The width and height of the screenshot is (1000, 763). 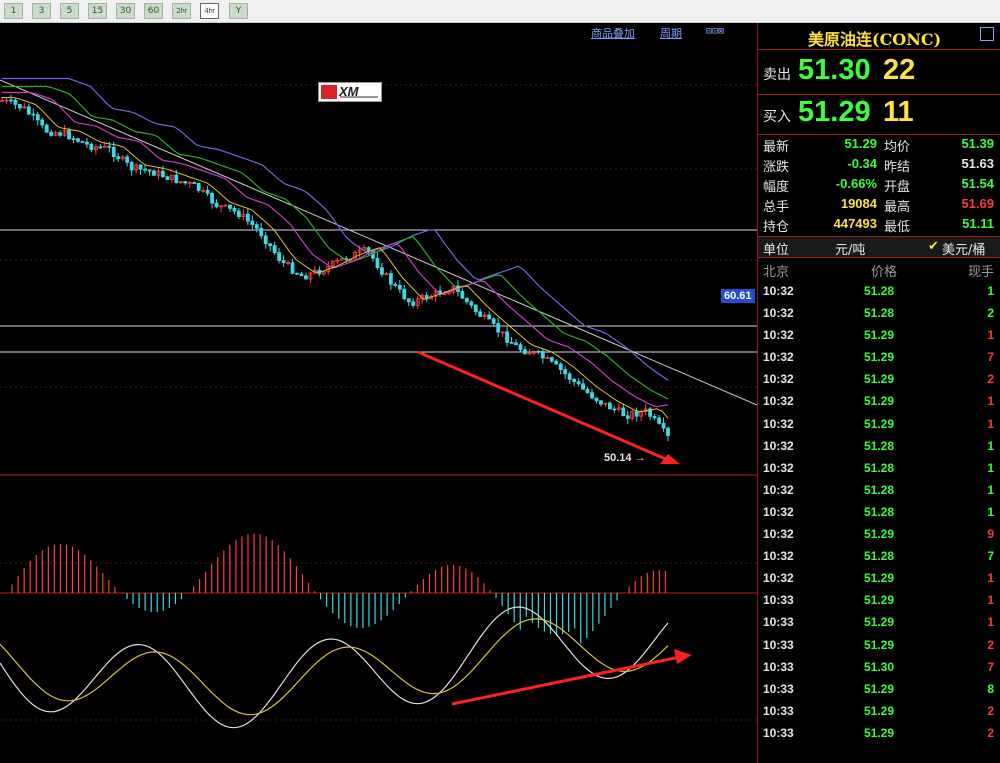 I want to click on window-control-icons: ⊟⊡⊠, so click(x=715, y=31).